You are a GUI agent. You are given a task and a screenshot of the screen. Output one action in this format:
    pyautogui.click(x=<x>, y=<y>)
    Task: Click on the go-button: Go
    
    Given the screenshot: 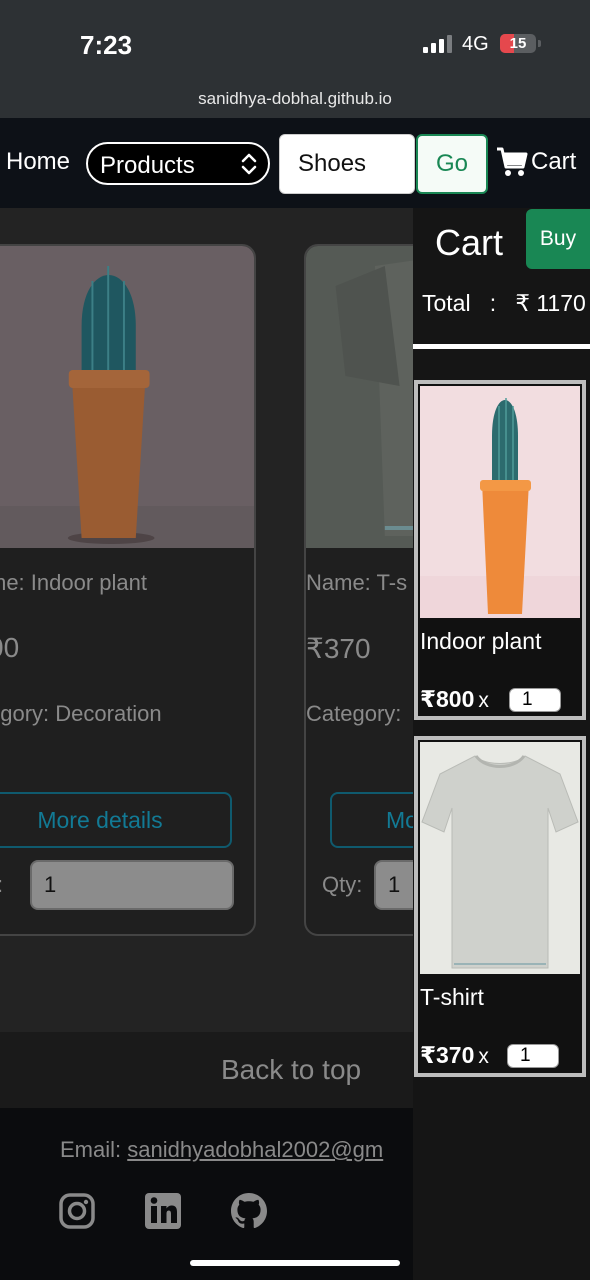 What is the action you would take?
    pyautogui.click(x=452, y=164)
    